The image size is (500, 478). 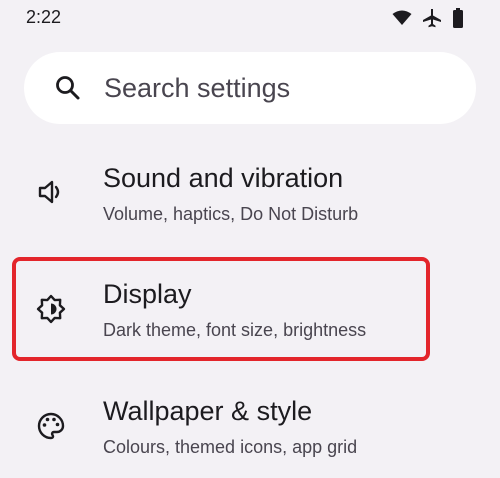 I want to click on item-subtitle: Colours, themed icons, app grid, so click(x=230, y=447).